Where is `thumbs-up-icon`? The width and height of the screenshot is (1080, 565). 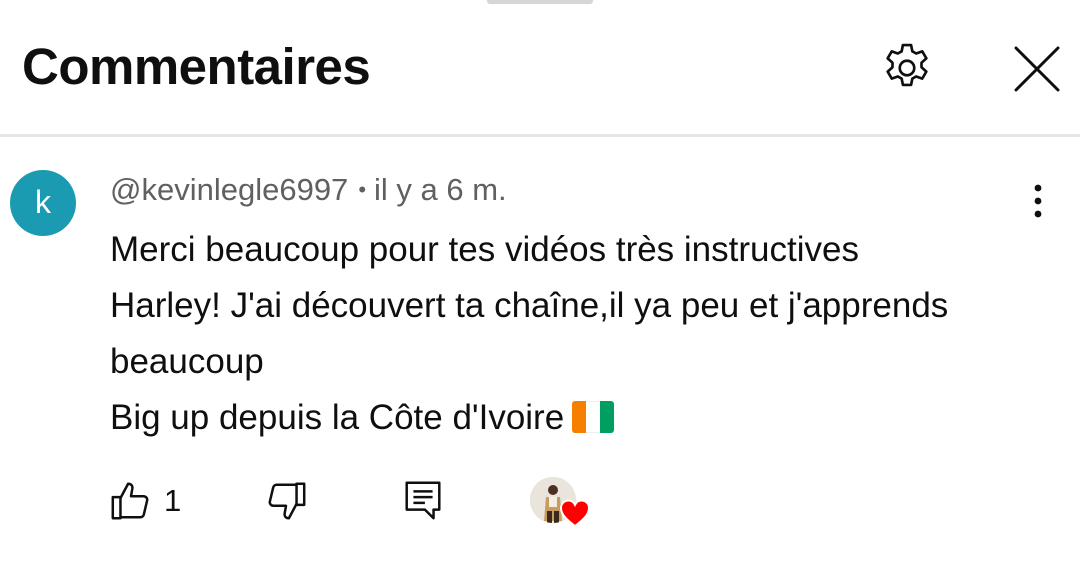
thumbs-up-icon is located at coordinates (131, 501).